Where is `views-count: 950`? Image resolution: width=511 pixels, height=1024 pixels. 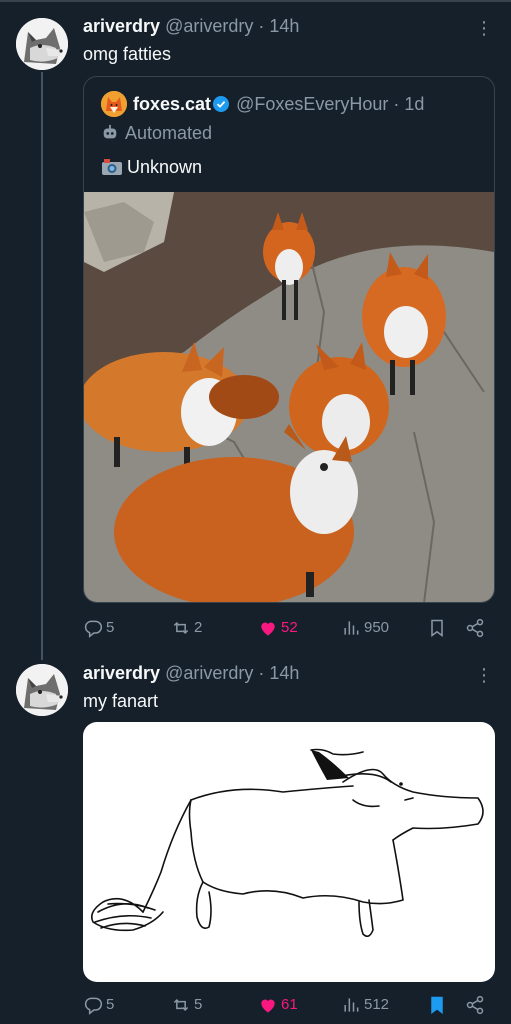 views-count: 950 is located at coordinates (377, 627).